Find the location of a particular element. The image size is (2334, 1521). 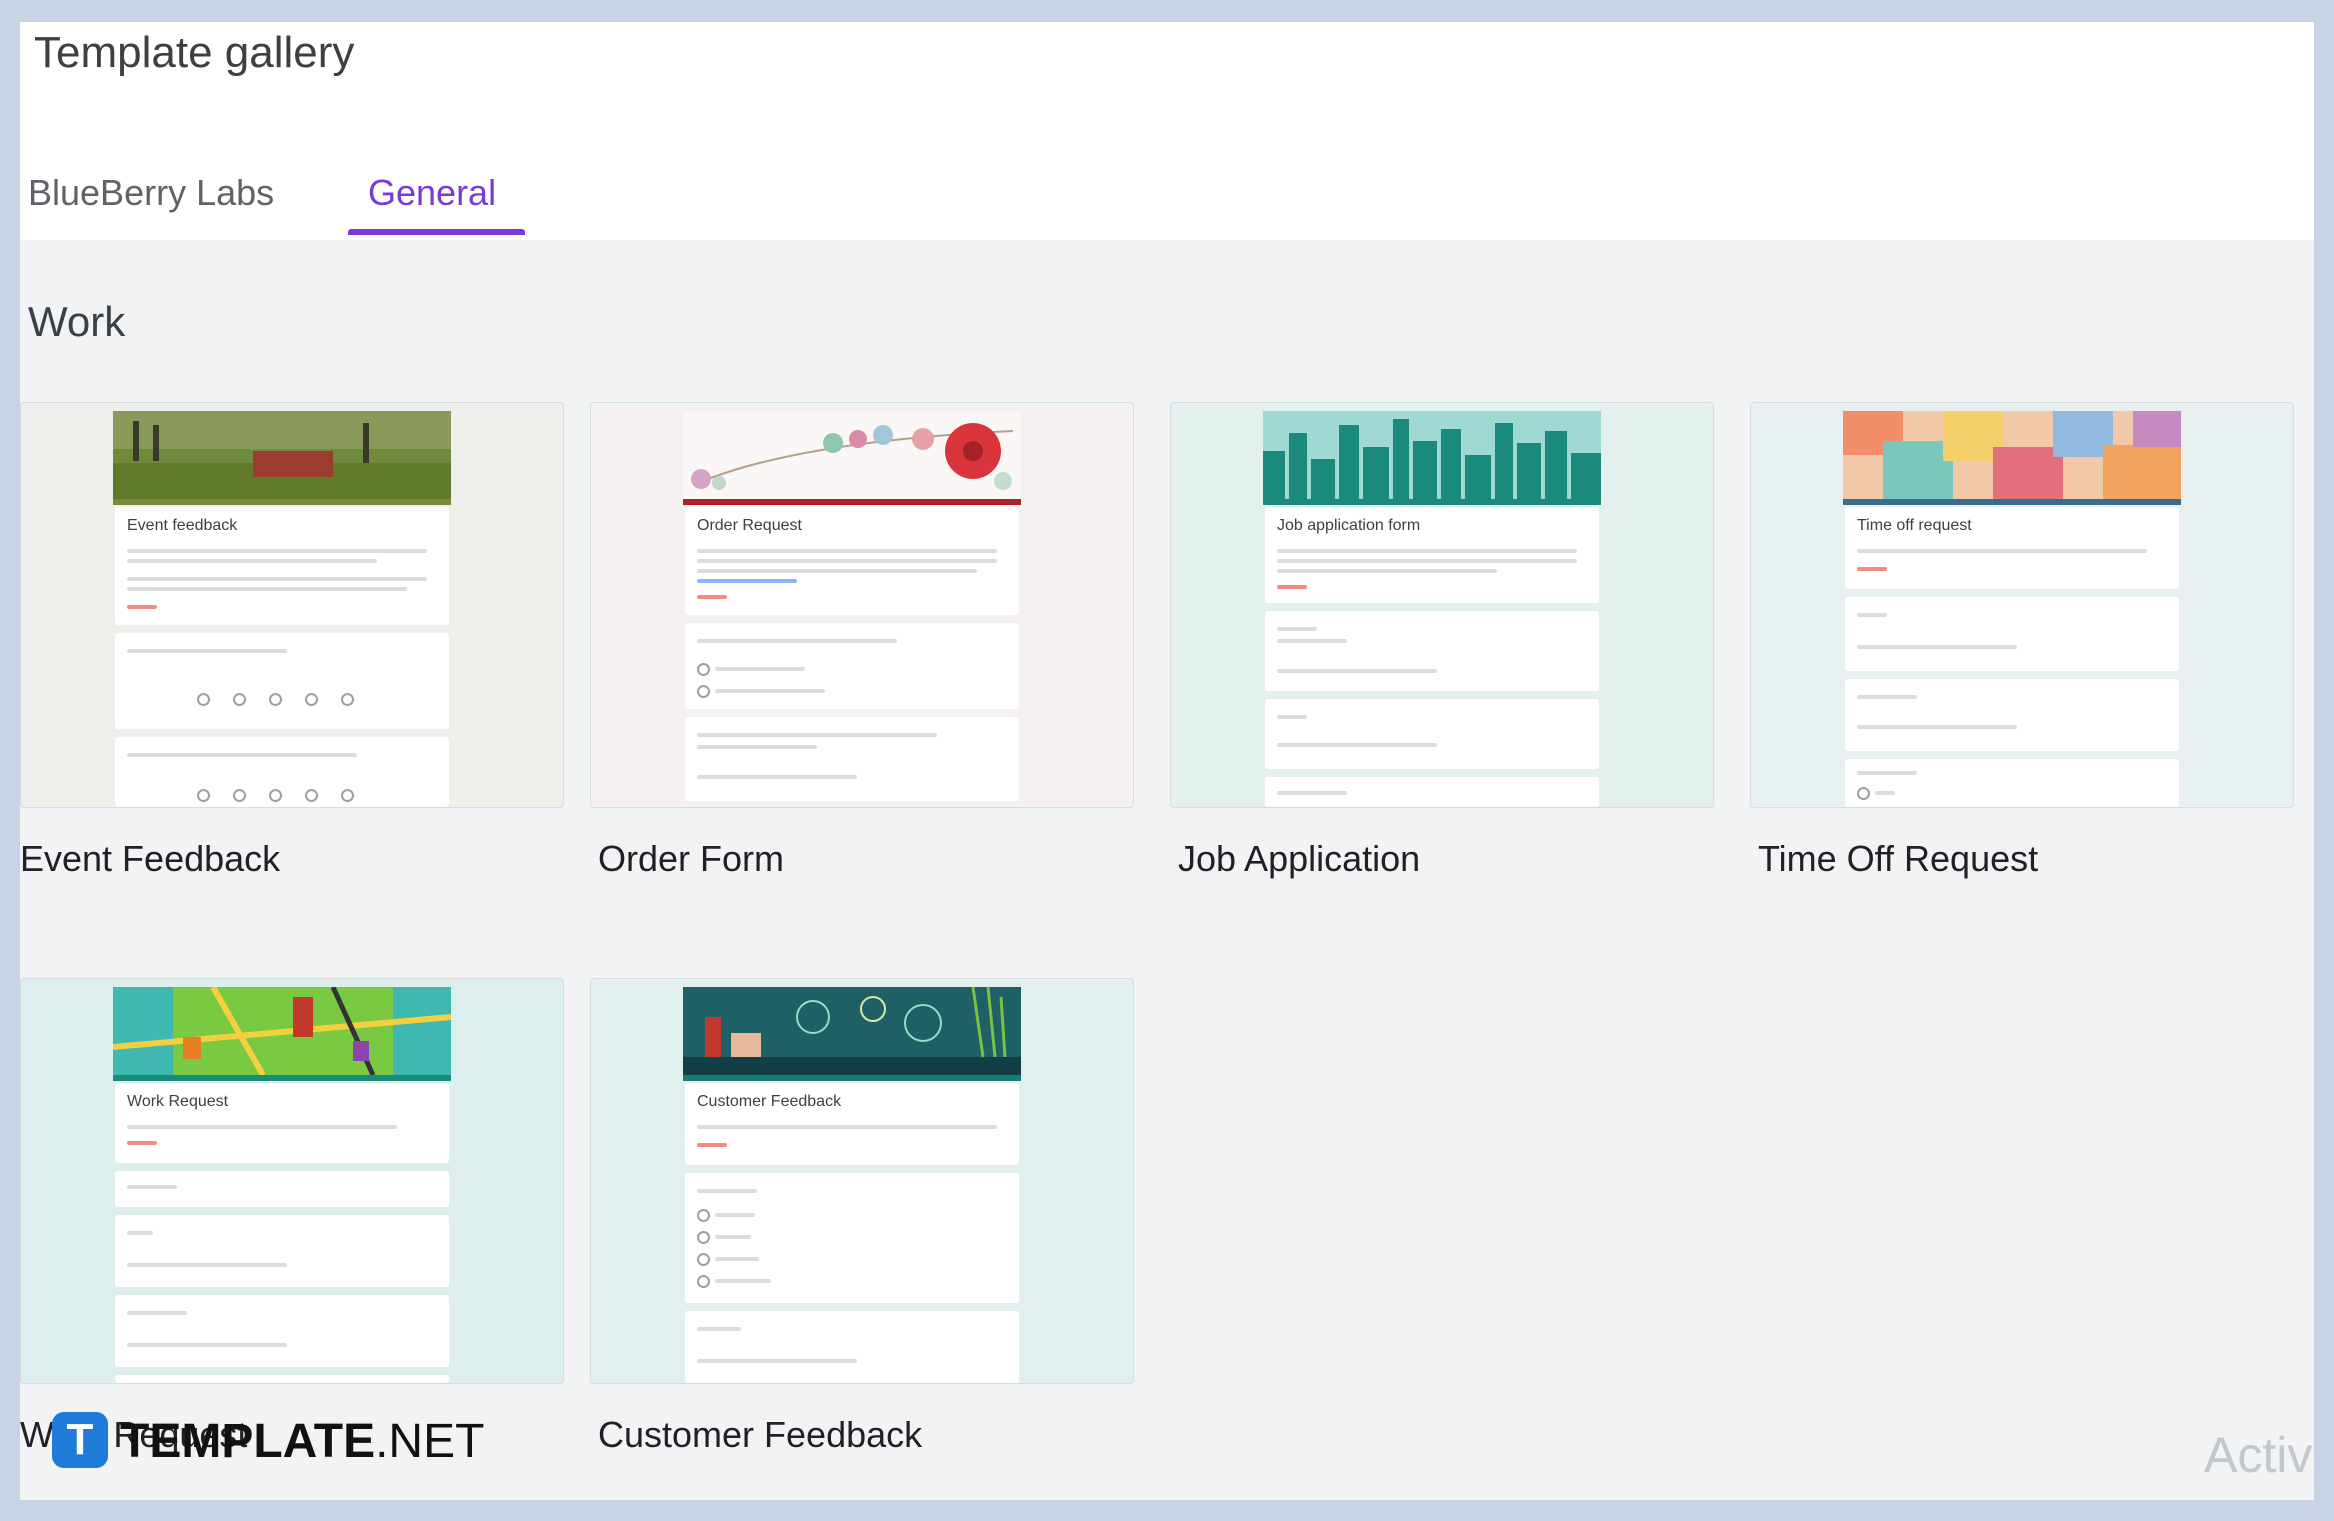

tab-general: General is located at coordinates (432, 193).